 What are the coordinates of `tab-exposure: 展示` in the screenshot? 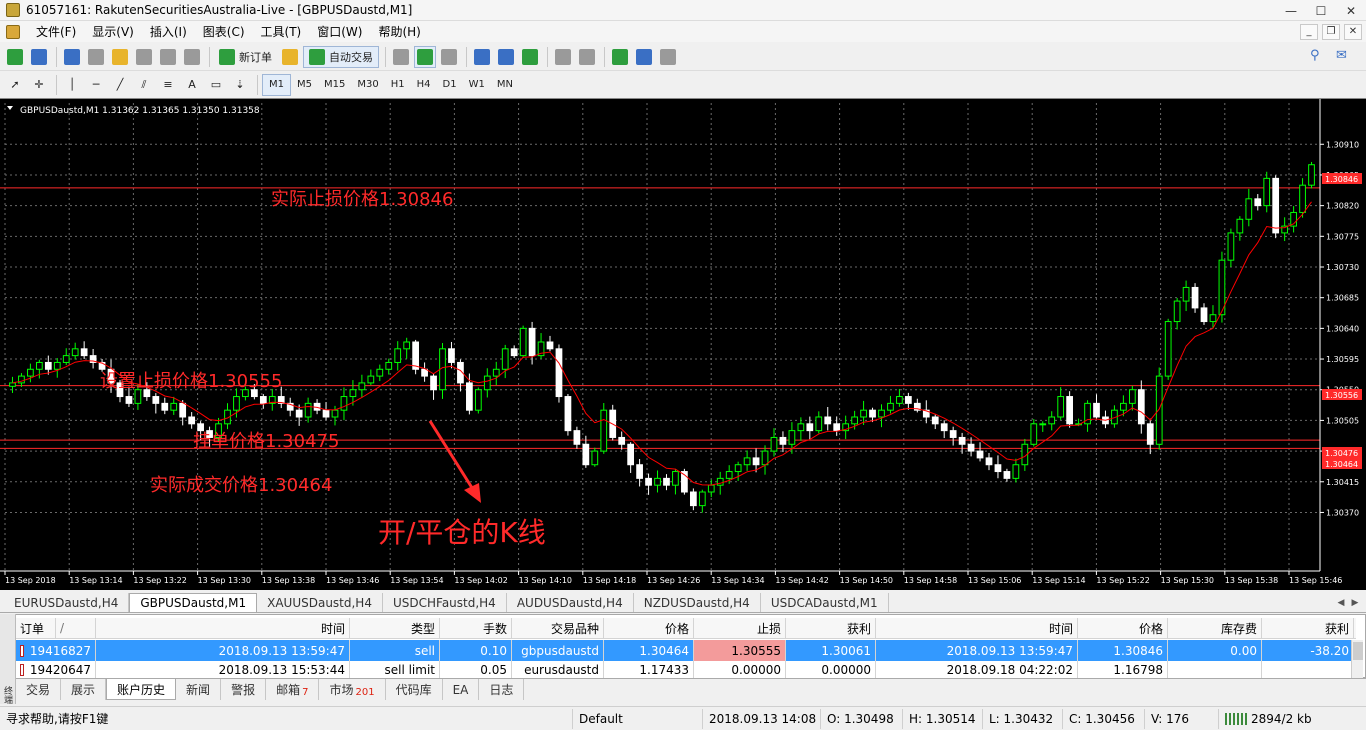 It's located at (84, 689).